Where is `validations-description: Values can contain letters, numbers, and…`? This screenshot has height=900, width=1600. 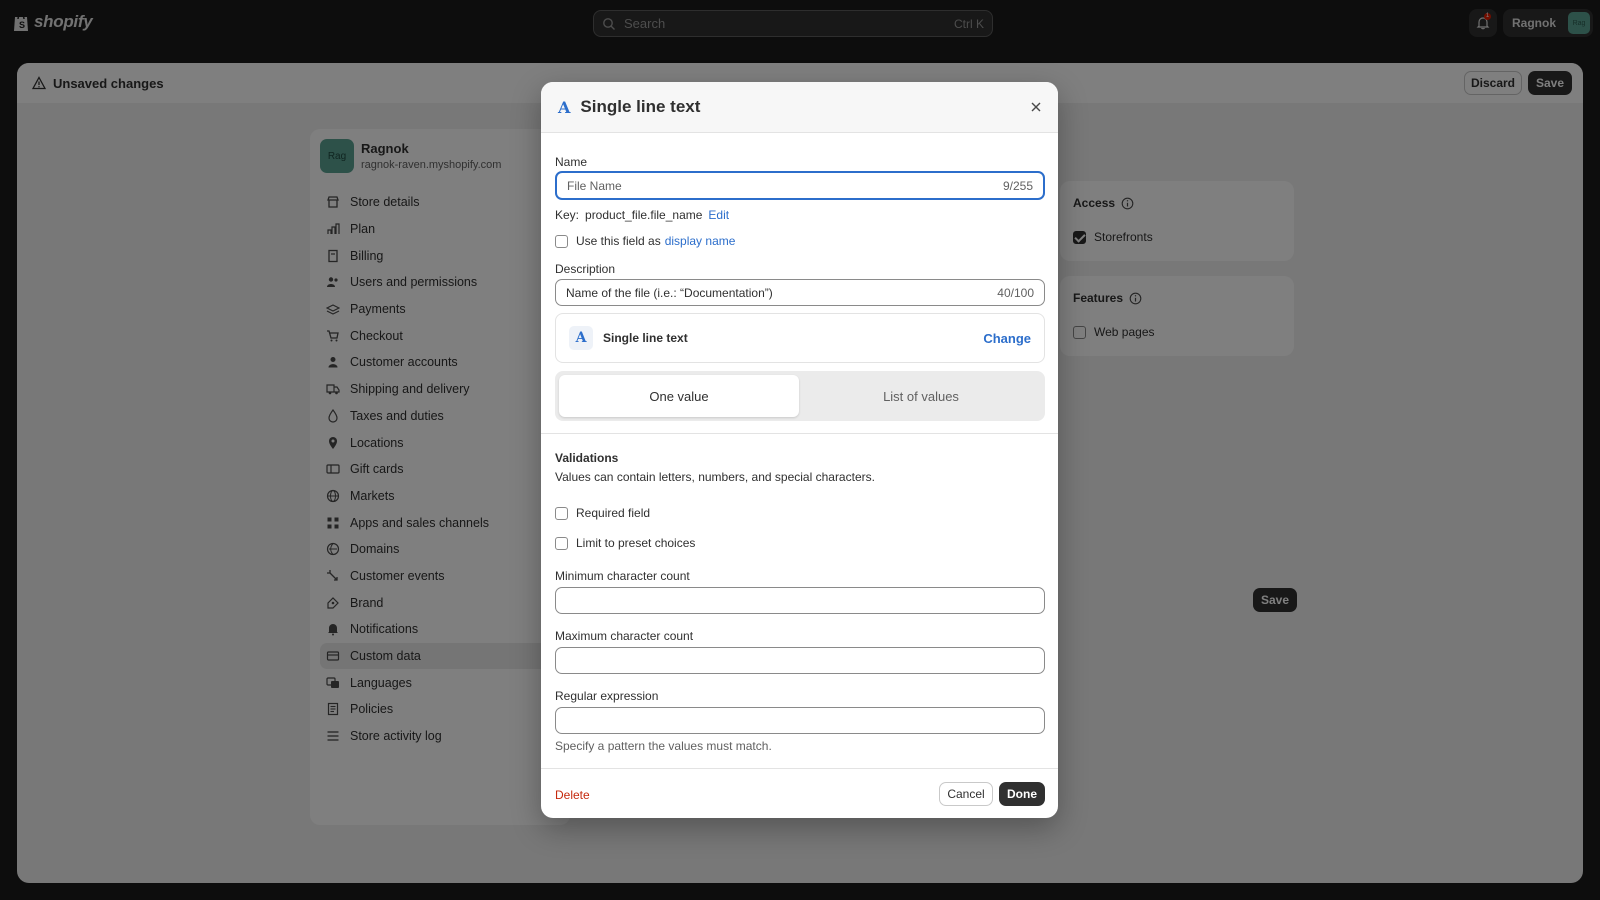 validations-description: Values can contain letters, numbers, and… is located at coordinates (715, 477).